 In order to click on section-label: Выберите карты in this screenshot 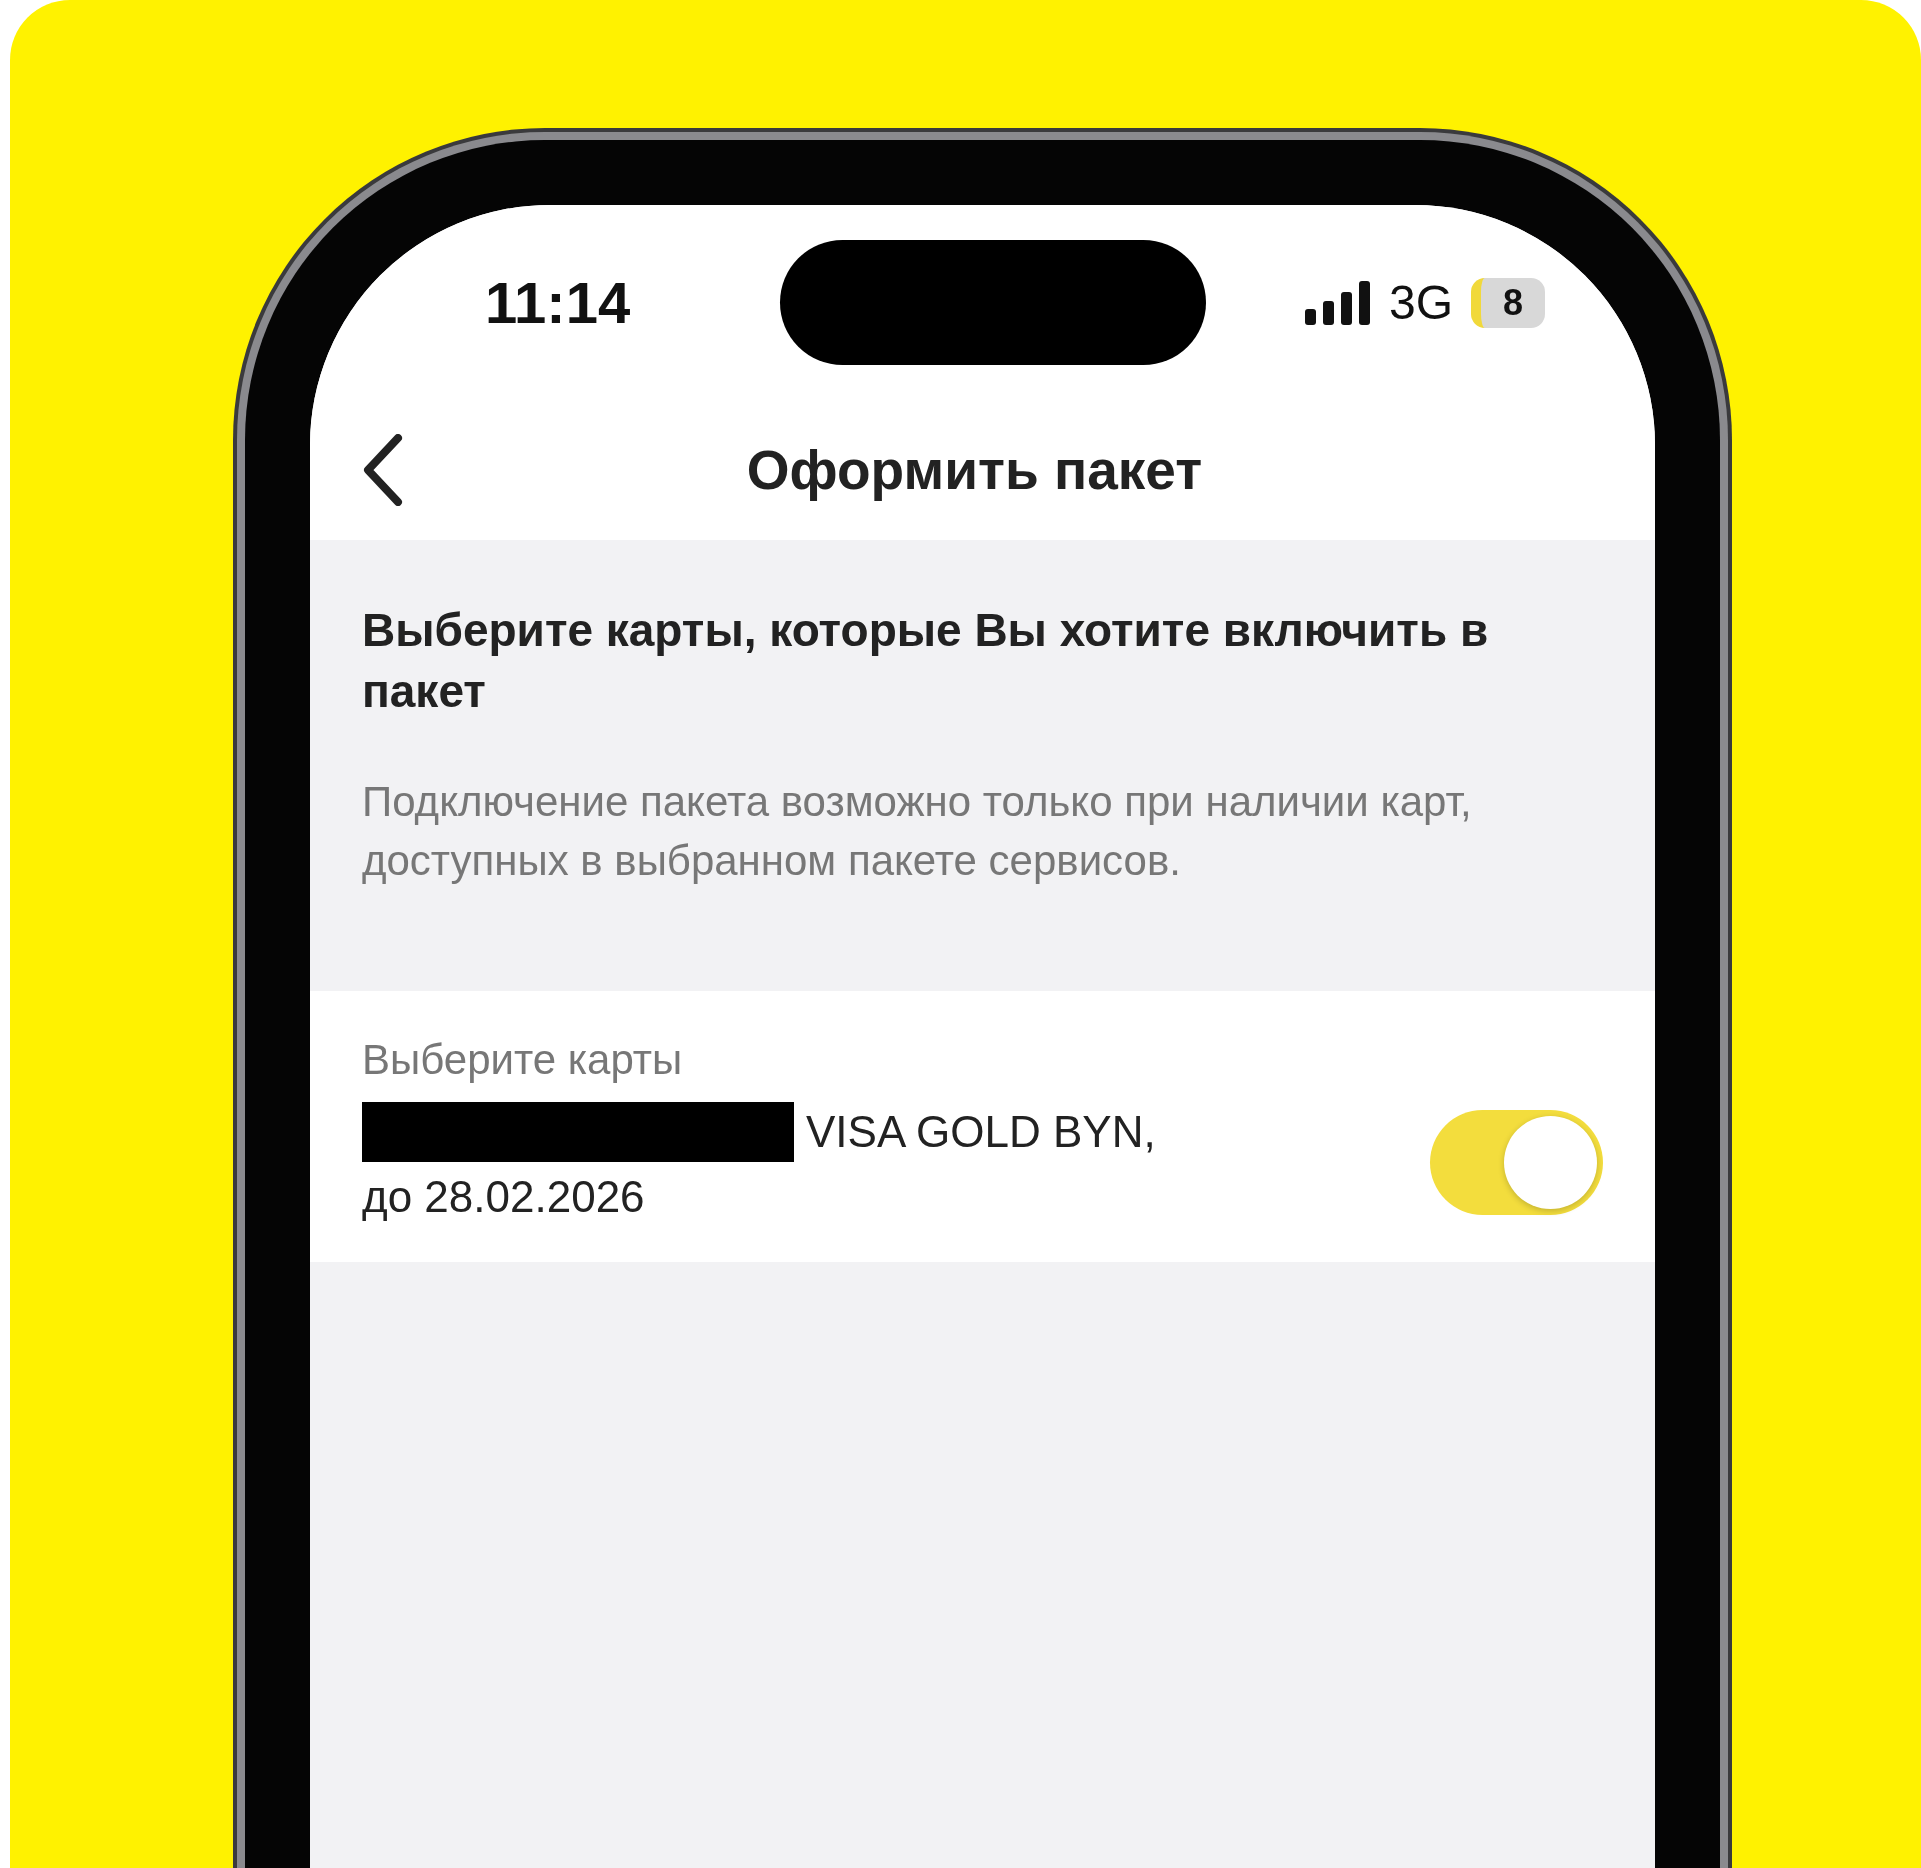, I will do `click(523, 1060)`.